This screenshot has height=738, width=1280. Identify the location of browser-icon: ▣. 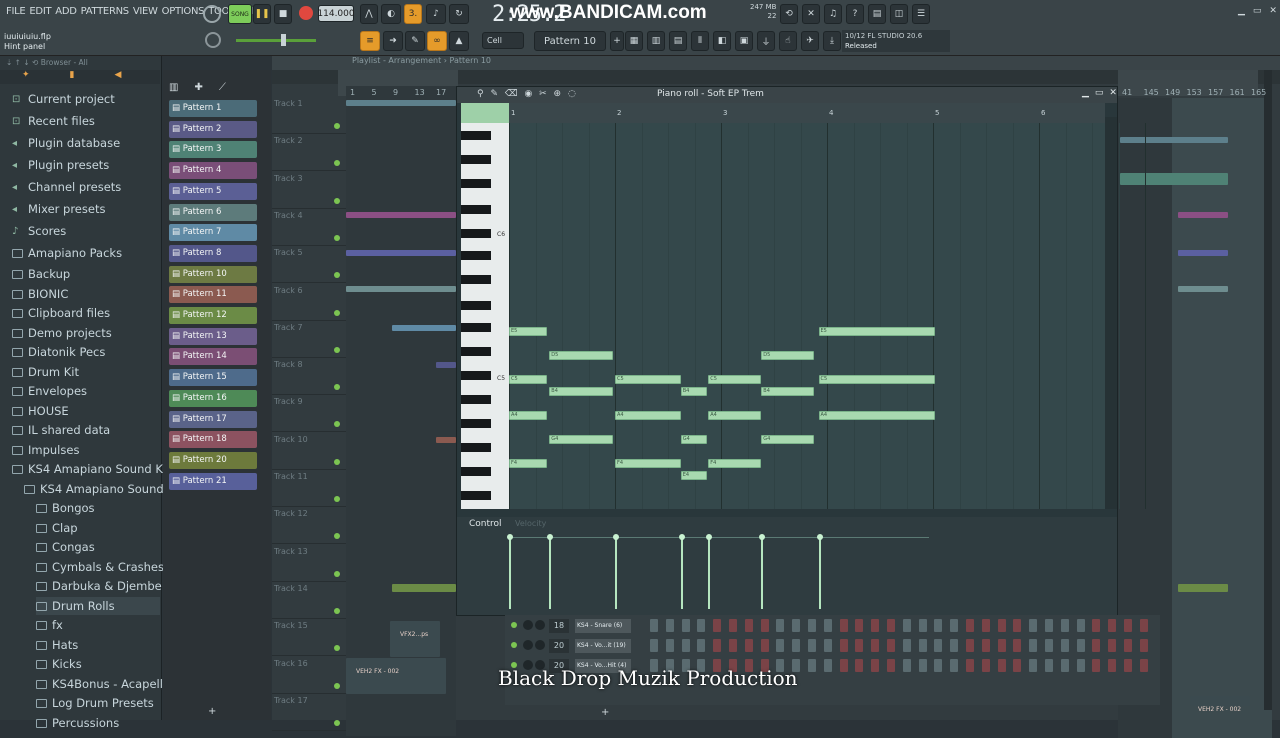
(744, 41).